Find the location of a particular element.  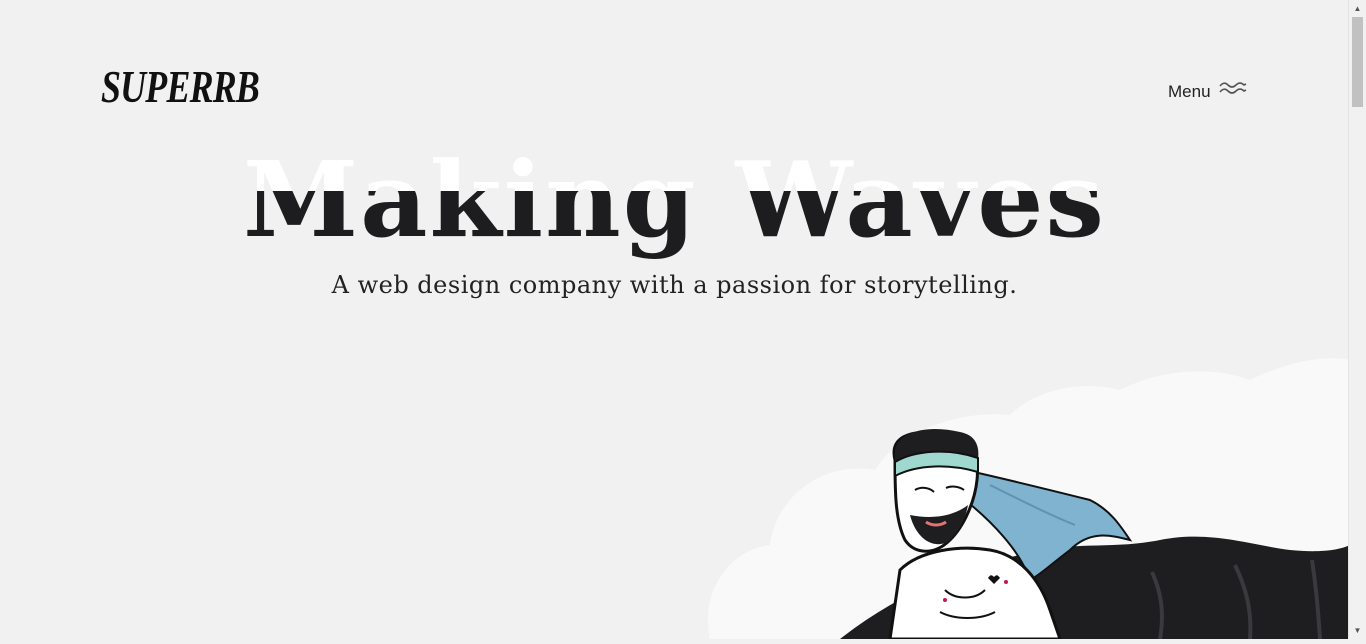

scroll-up-arrow: ▲ is located at coordinates (1357, 8).